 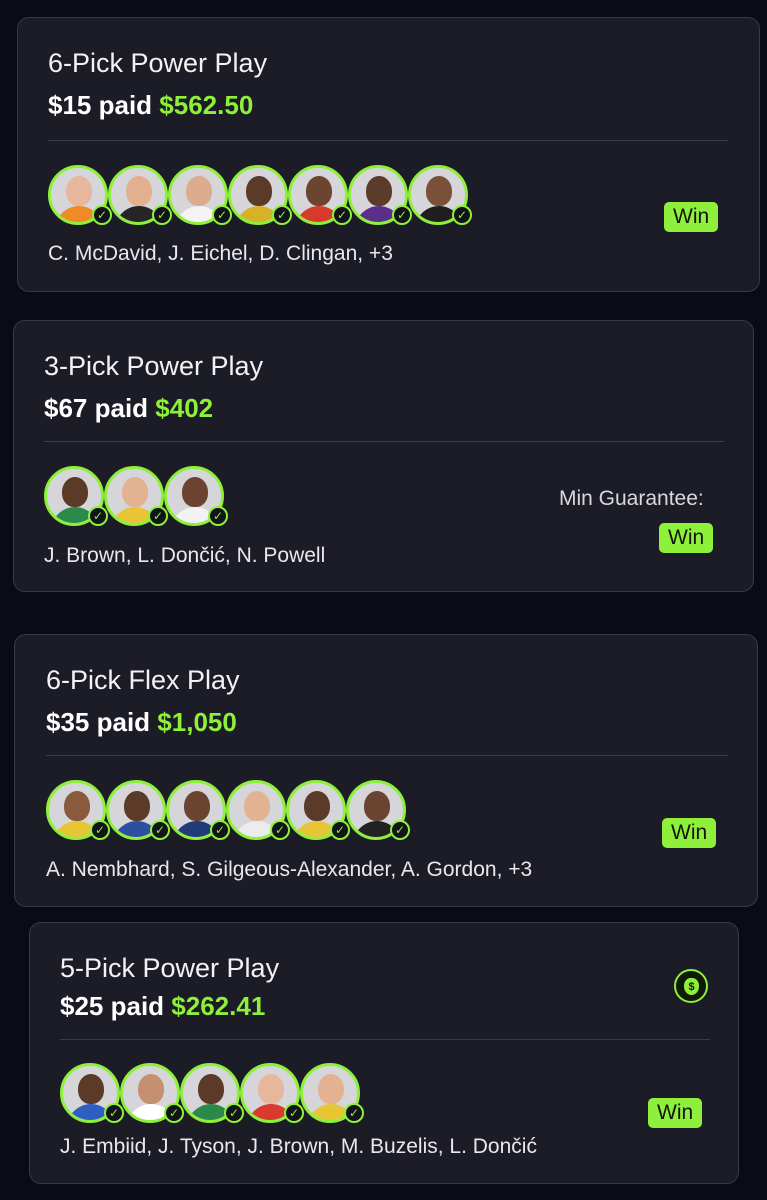 What do you see at coordinates (206, 105) in the screenshot?
I see `entry-payout-amount: $562.50` at bounding box center [206, 105].